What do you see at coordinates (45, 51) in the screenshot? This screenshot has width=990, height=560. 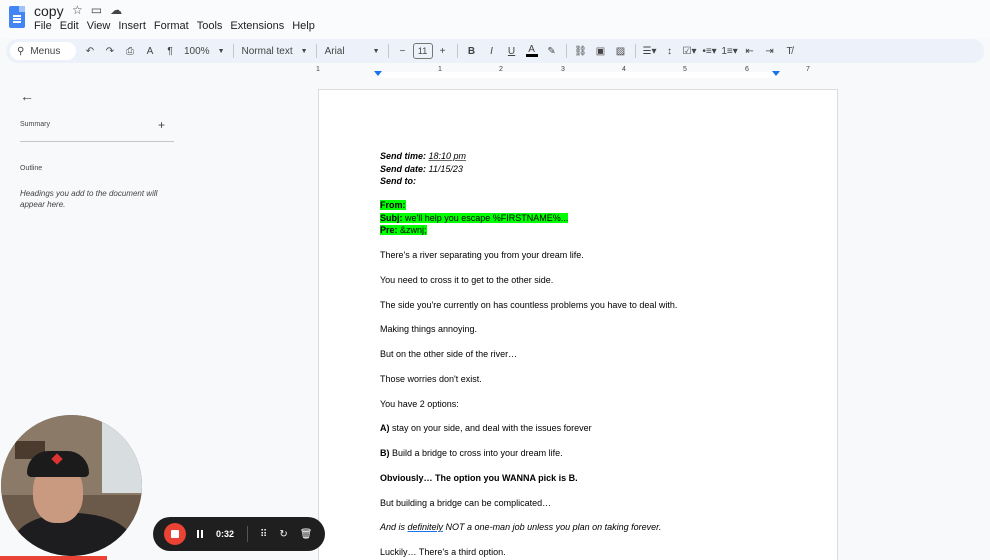 I see `menus-label: Menus` at bounding box center [45, 51].